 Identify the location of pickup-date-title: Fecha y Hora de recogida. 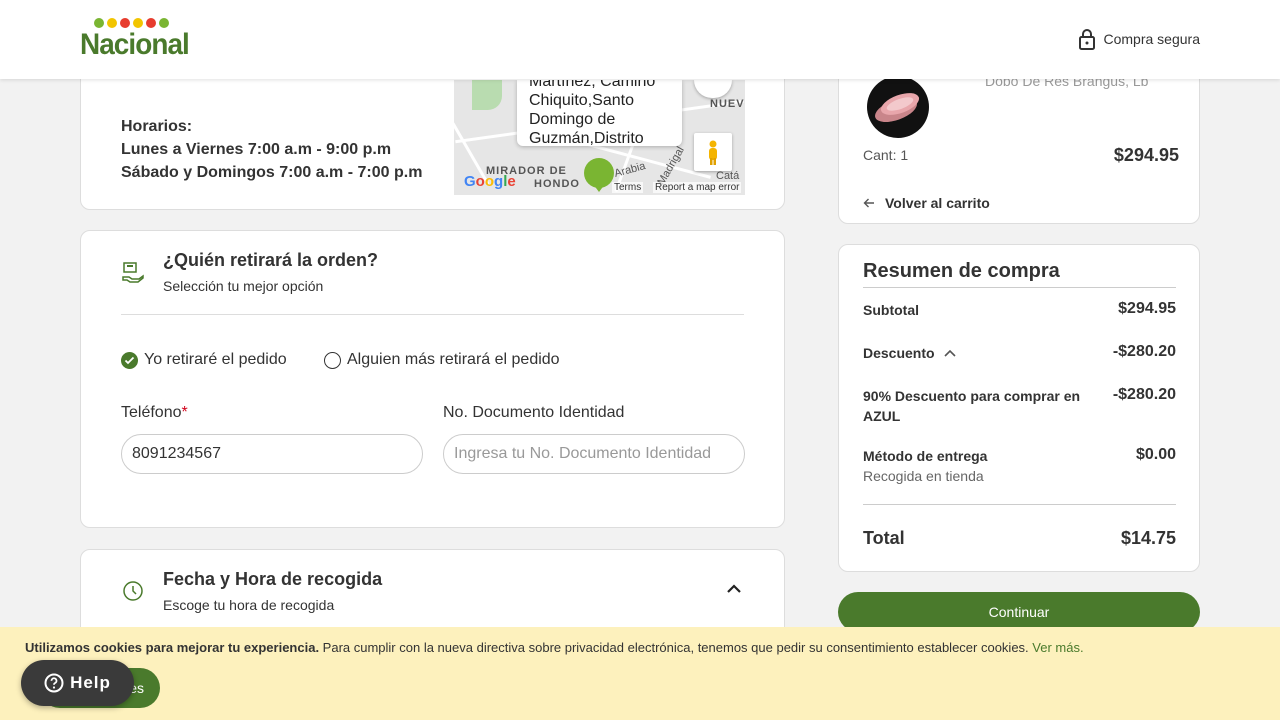
(273, 579).